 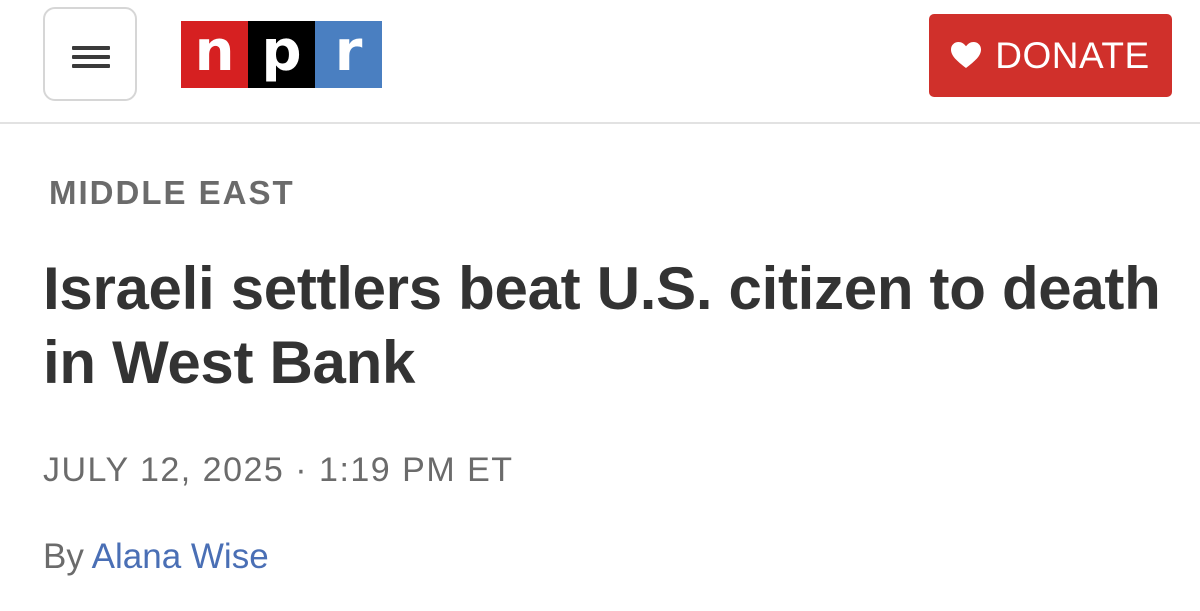 I want to click on logo-letter-p: p, so click(x=281, y=54).